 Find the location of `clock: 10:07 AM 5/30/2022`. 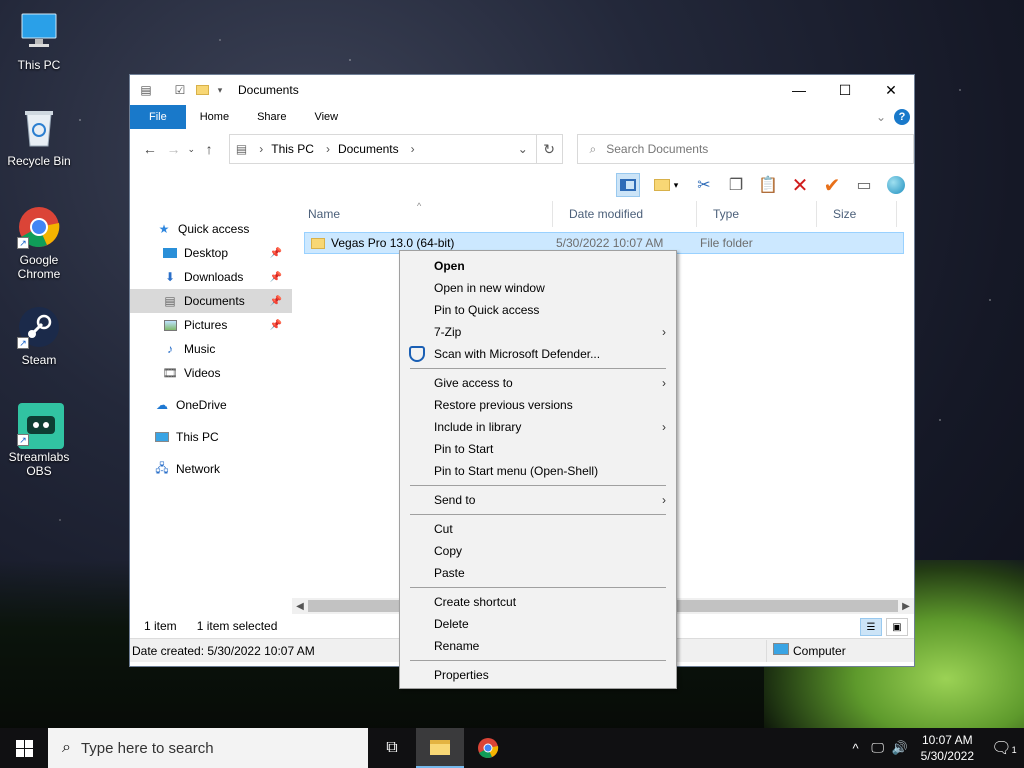

clock: 10:07 AM 5/30/2022 is located at coordinates (947, 748).